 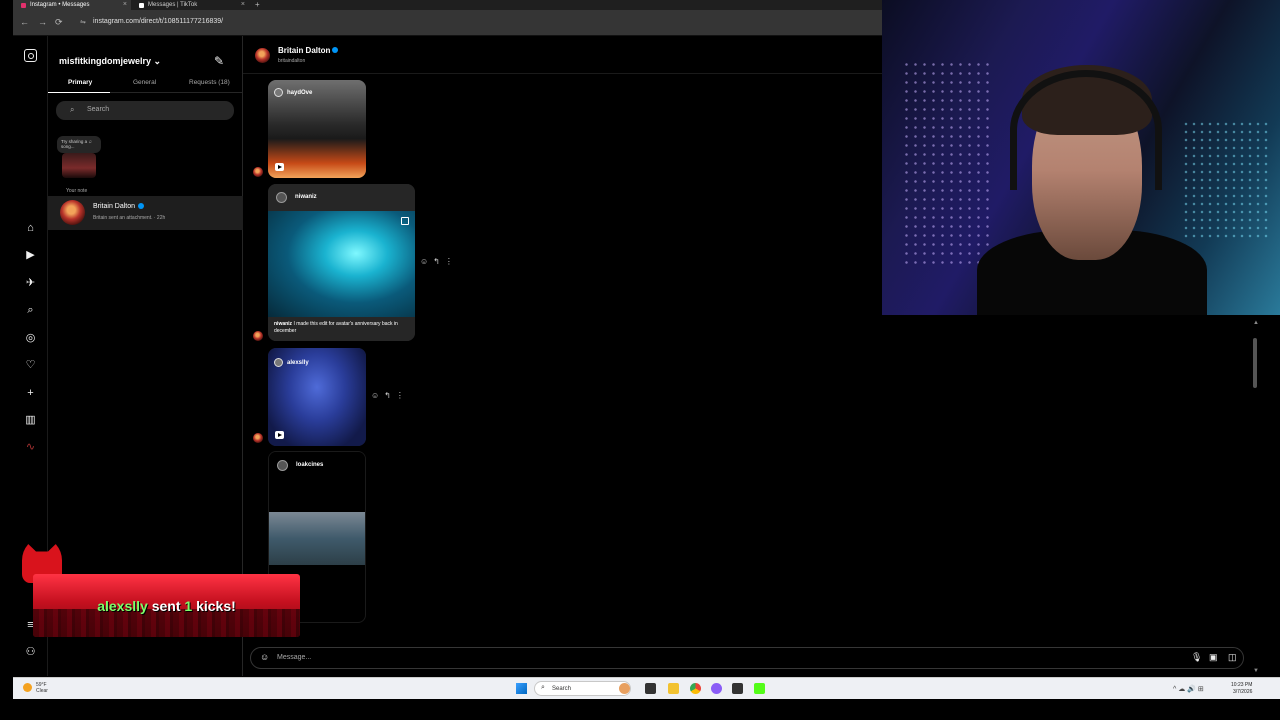 What do you see at coordinates (298, 362) in the screenshot?
I see `reel-user-label: alexslly` at bounding box center [298, 362].